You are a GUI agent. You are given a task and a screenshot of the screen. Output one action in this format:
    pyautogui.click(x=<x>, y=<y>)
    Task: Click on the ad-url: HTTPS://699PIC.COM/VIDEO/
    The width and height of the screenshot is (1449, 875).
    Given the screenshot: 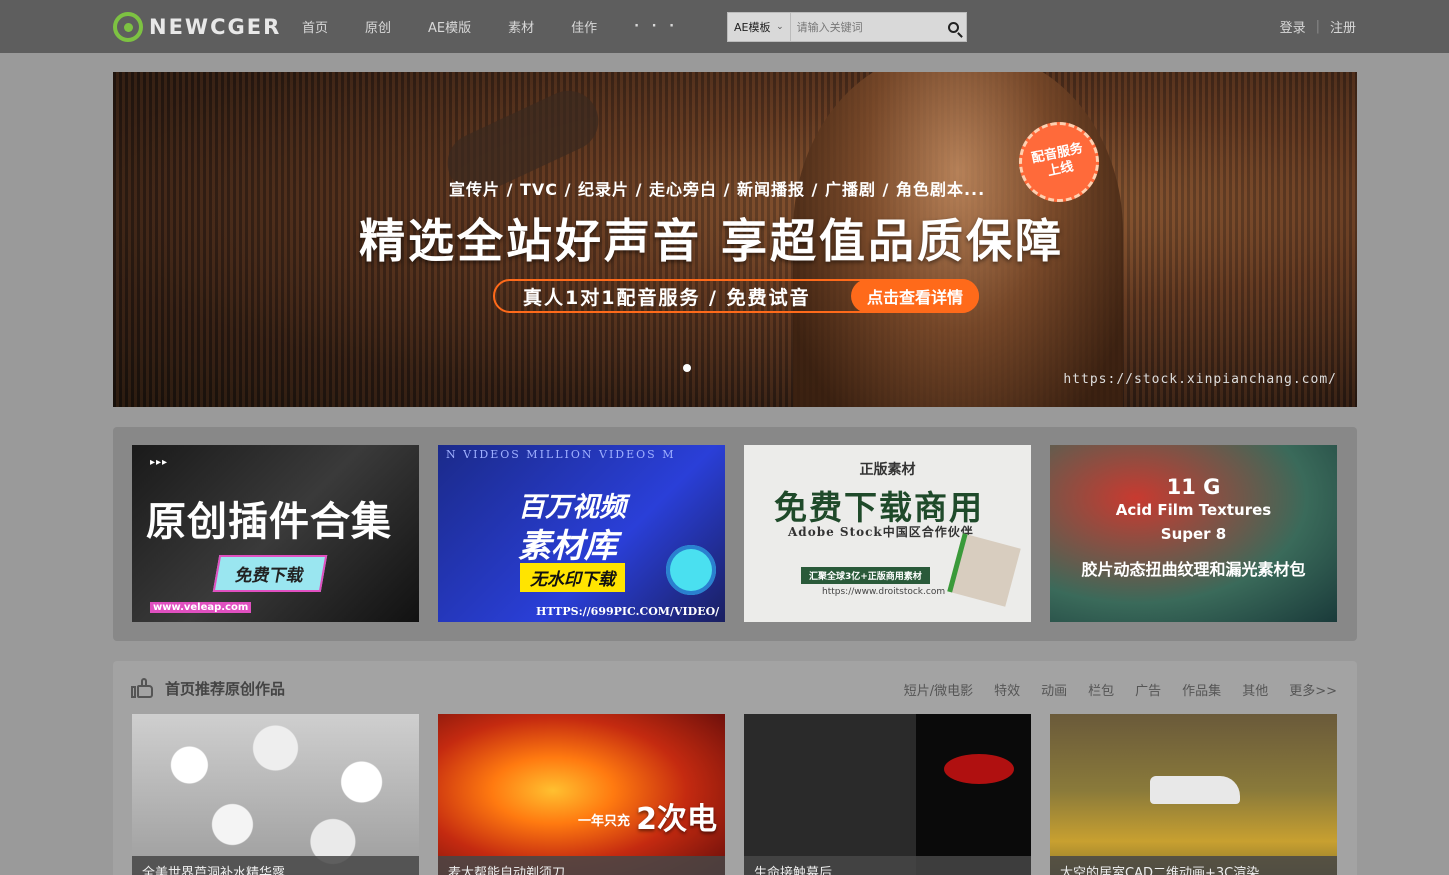 What is the action you would take?
    pyautogui.click(x=628, y=611)
    